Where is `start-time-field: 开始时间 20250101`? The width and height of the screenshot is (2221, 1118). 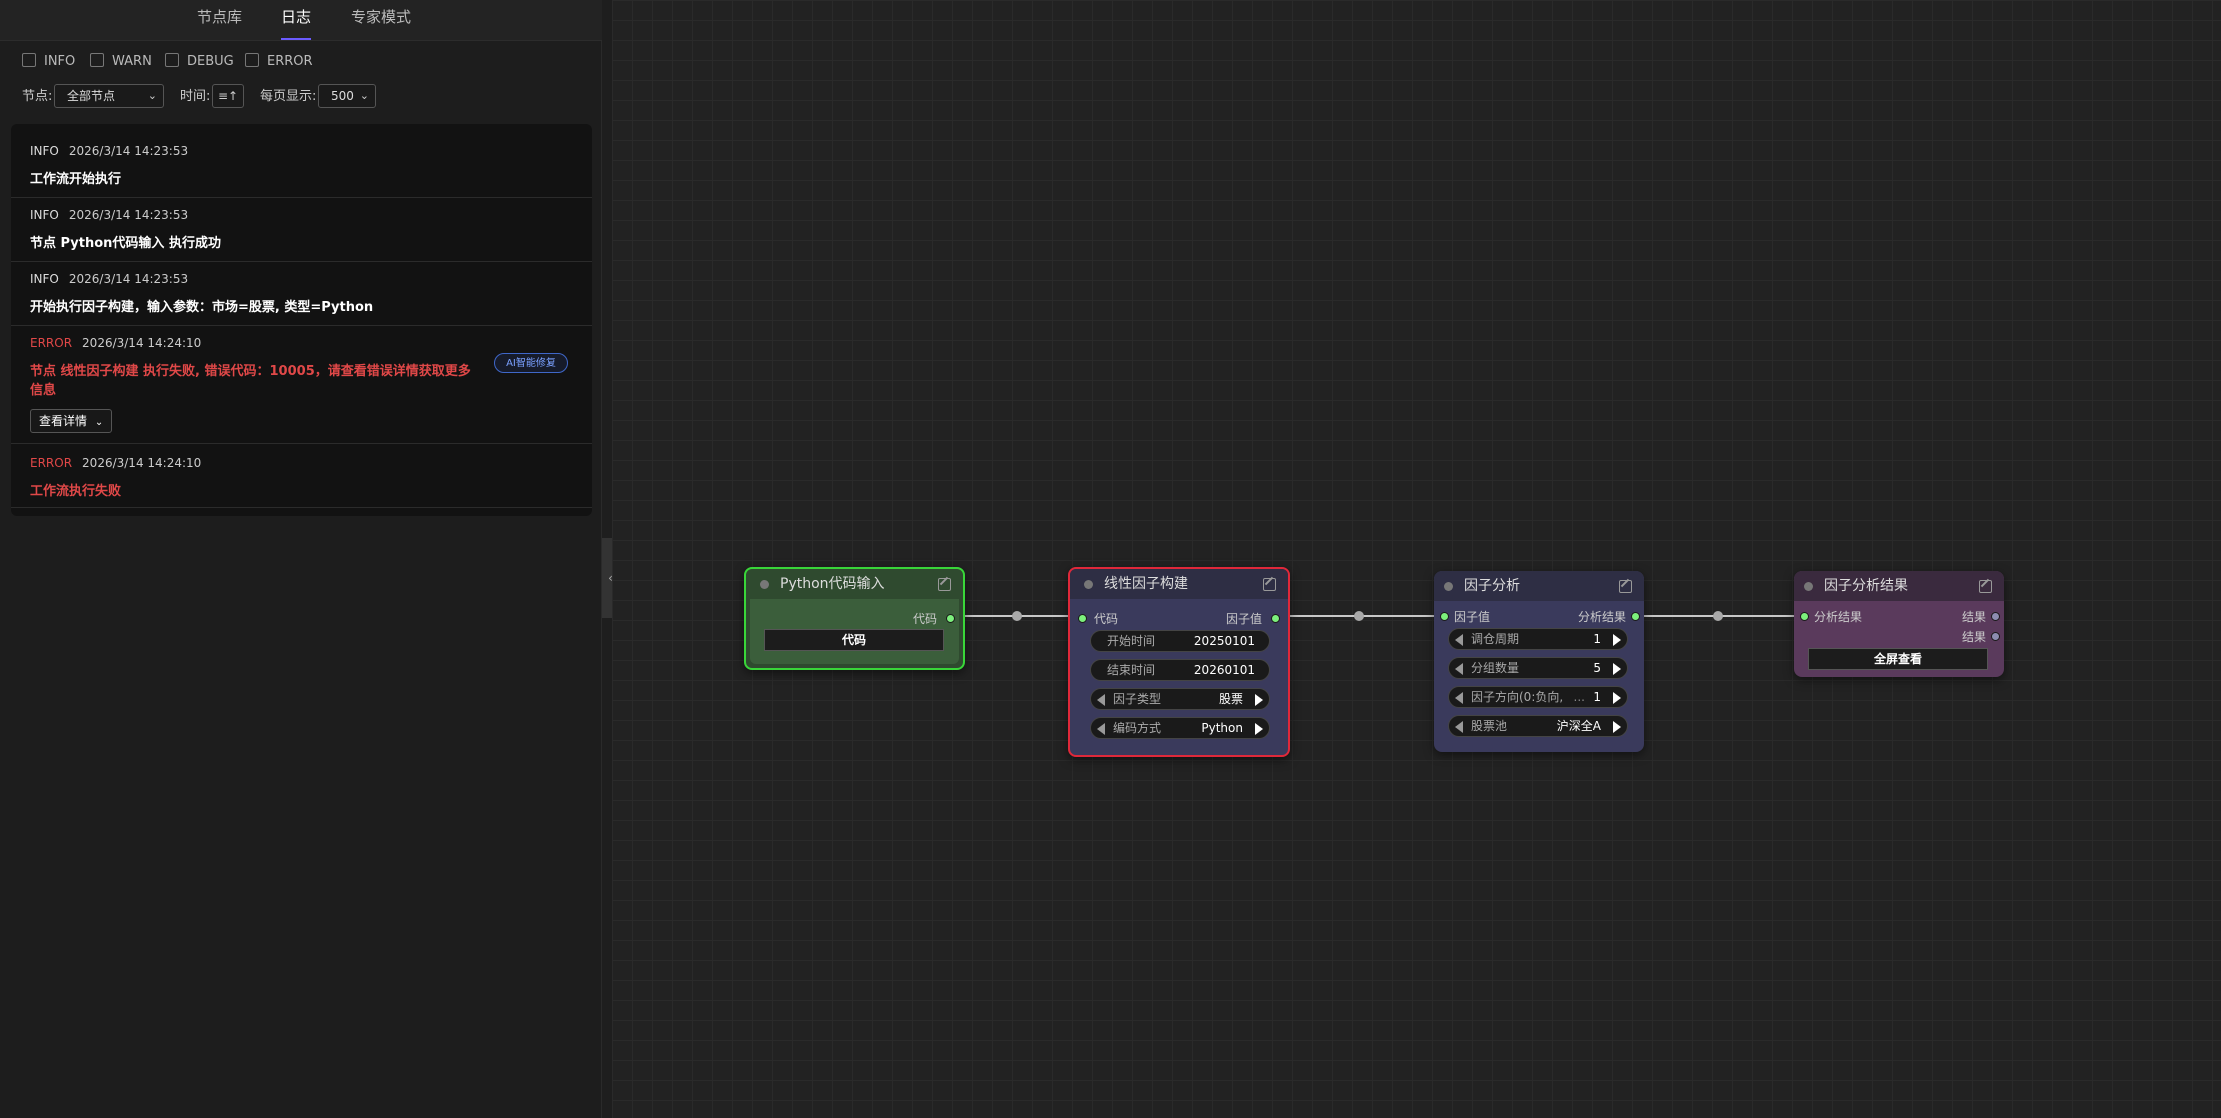 start-time-field: 开始时间 20250101 is located at coordinates (1180, 641).